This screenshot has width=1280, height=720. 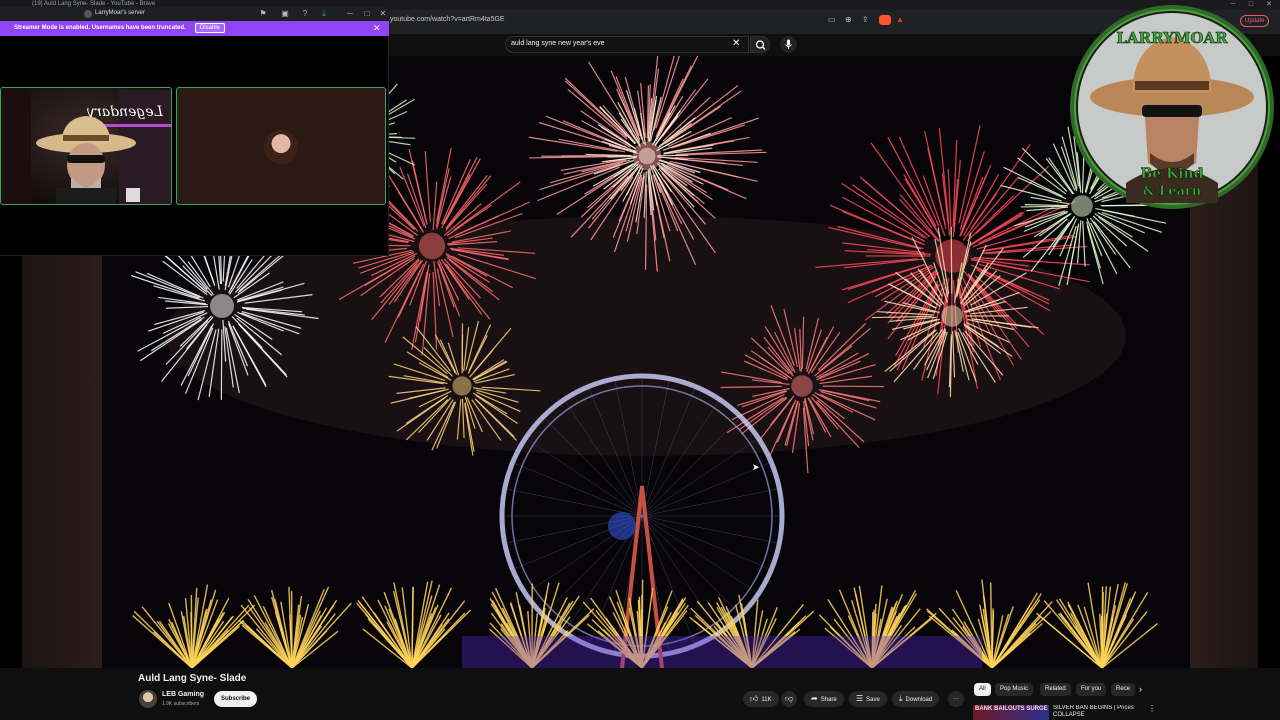 What do you see at coordinates (285, 14) in the screenshot?
I see `inbox-icon: ▣` at bounding box center [285, 14].